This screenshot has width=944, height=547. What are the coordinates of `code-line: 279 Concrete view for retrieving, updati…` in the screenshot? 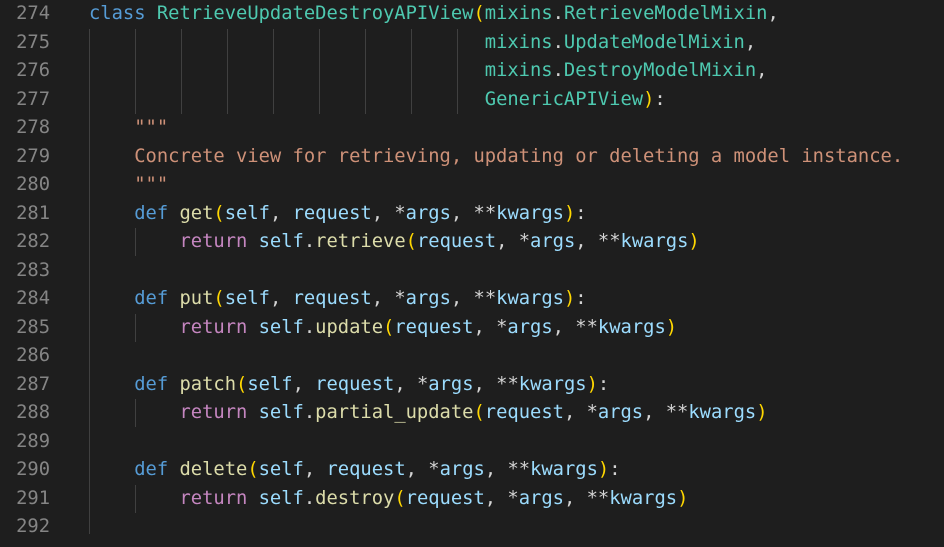 It's located at (472, 157).